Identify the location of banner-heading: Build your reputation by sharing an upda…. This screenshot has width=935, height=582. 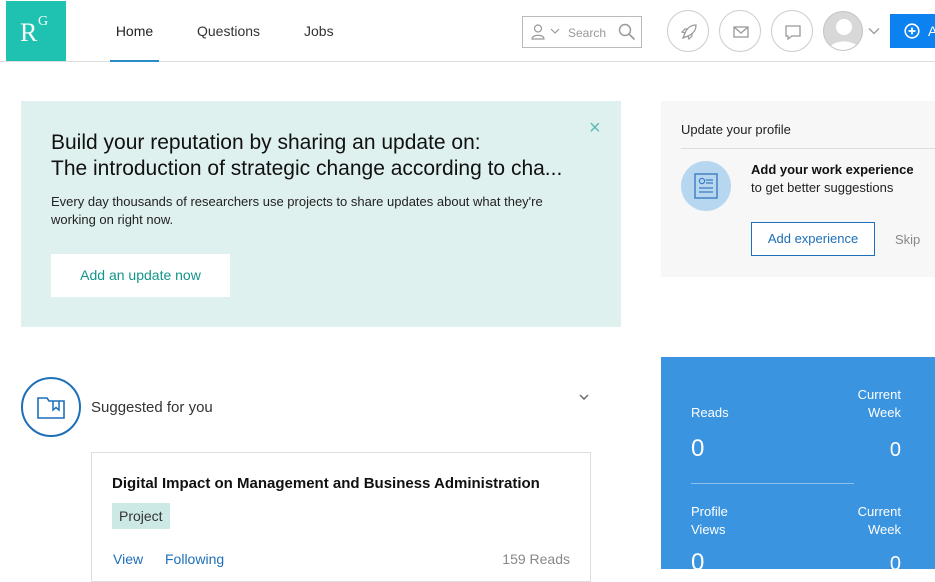
(266, 142).